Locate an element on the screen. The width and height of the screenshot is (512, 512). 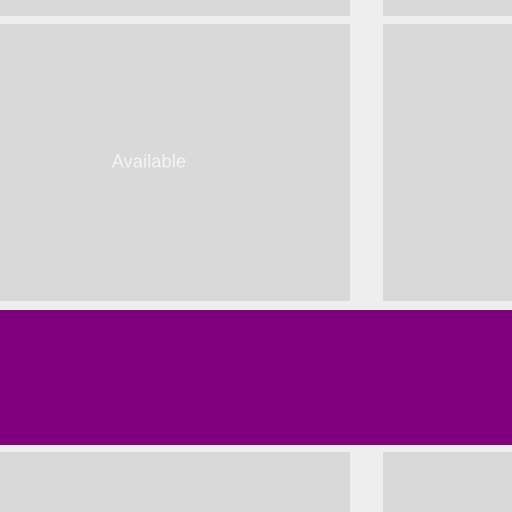
tile-bottom-left is located at coordinates (175, 482).